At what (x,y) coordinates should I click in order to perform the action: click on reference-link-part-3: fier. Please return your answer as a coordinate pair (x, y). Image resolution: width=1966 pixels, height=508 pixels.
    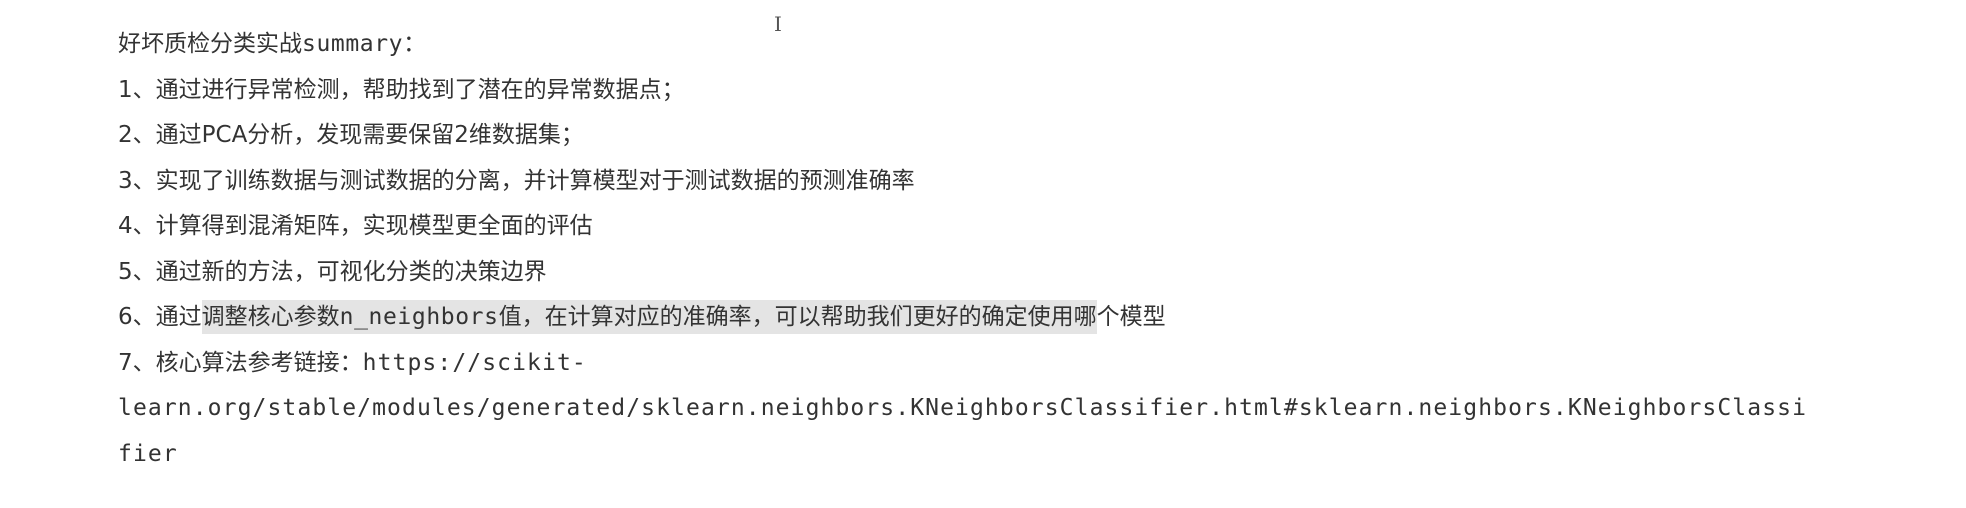
    Looking at the image, I should click on (1028, 455).